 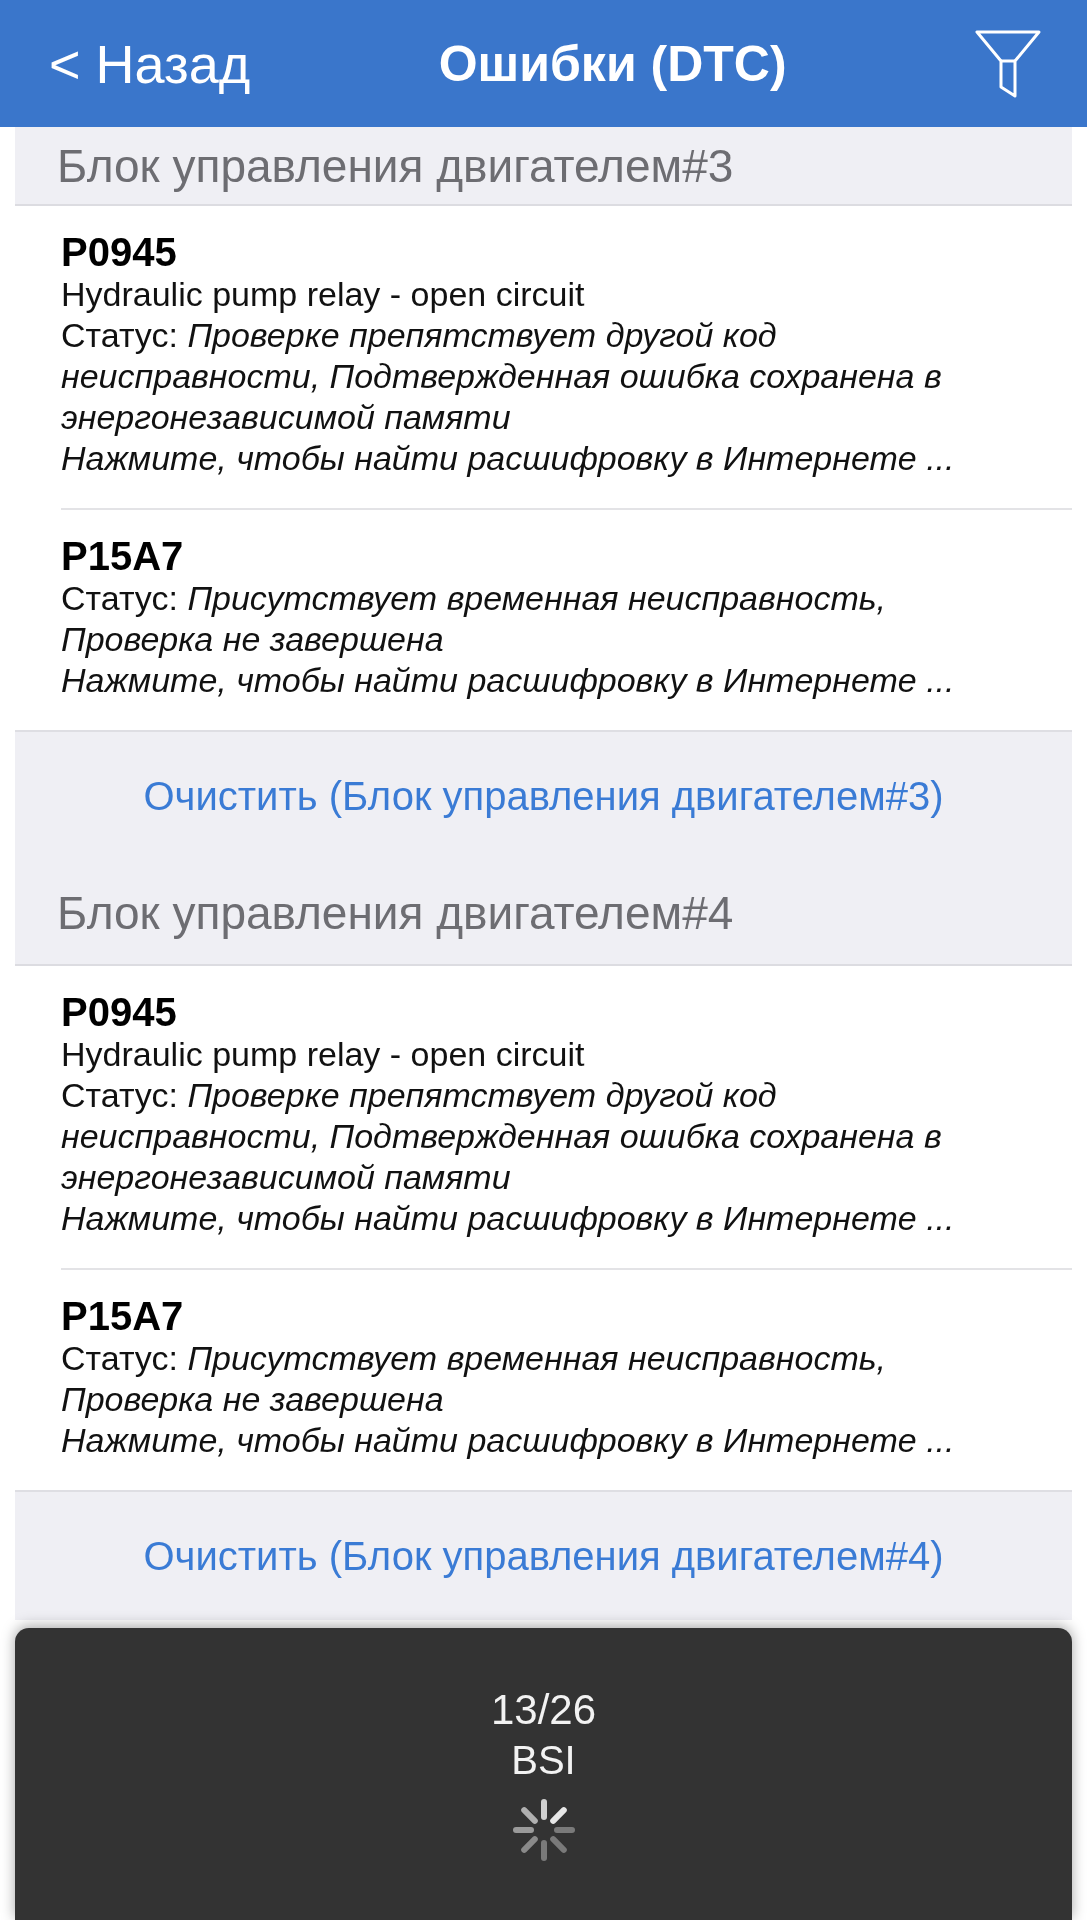 What do you see at coordinates (1008, 63) in the screenshot?
I see `filter-icon` at bounding box center [1008, 63].